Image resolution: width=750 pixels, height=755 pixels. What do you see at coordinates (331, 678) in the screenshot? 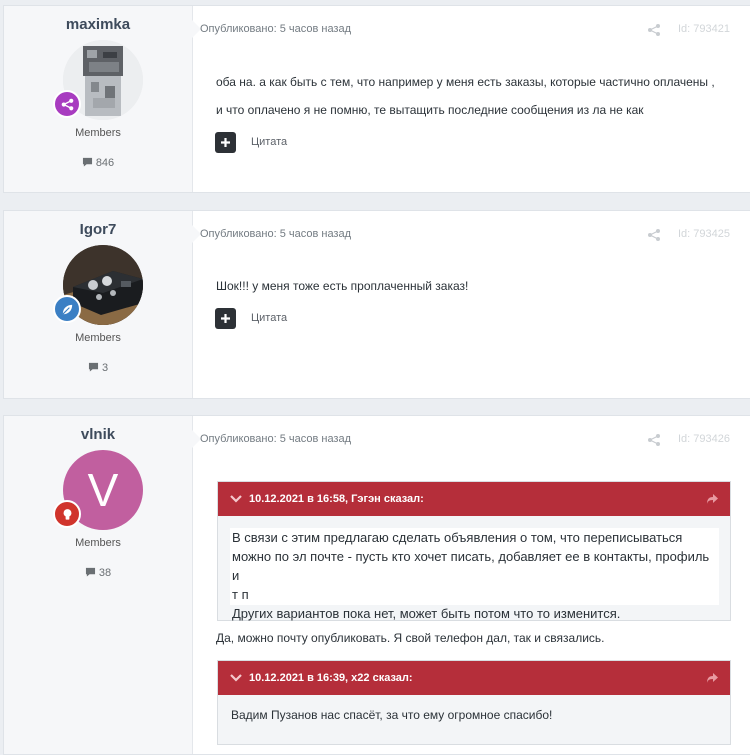
I see `quote-citation: 10.12.2021 в 16:39, x22 сказал:` at bounding box center [331, 678].